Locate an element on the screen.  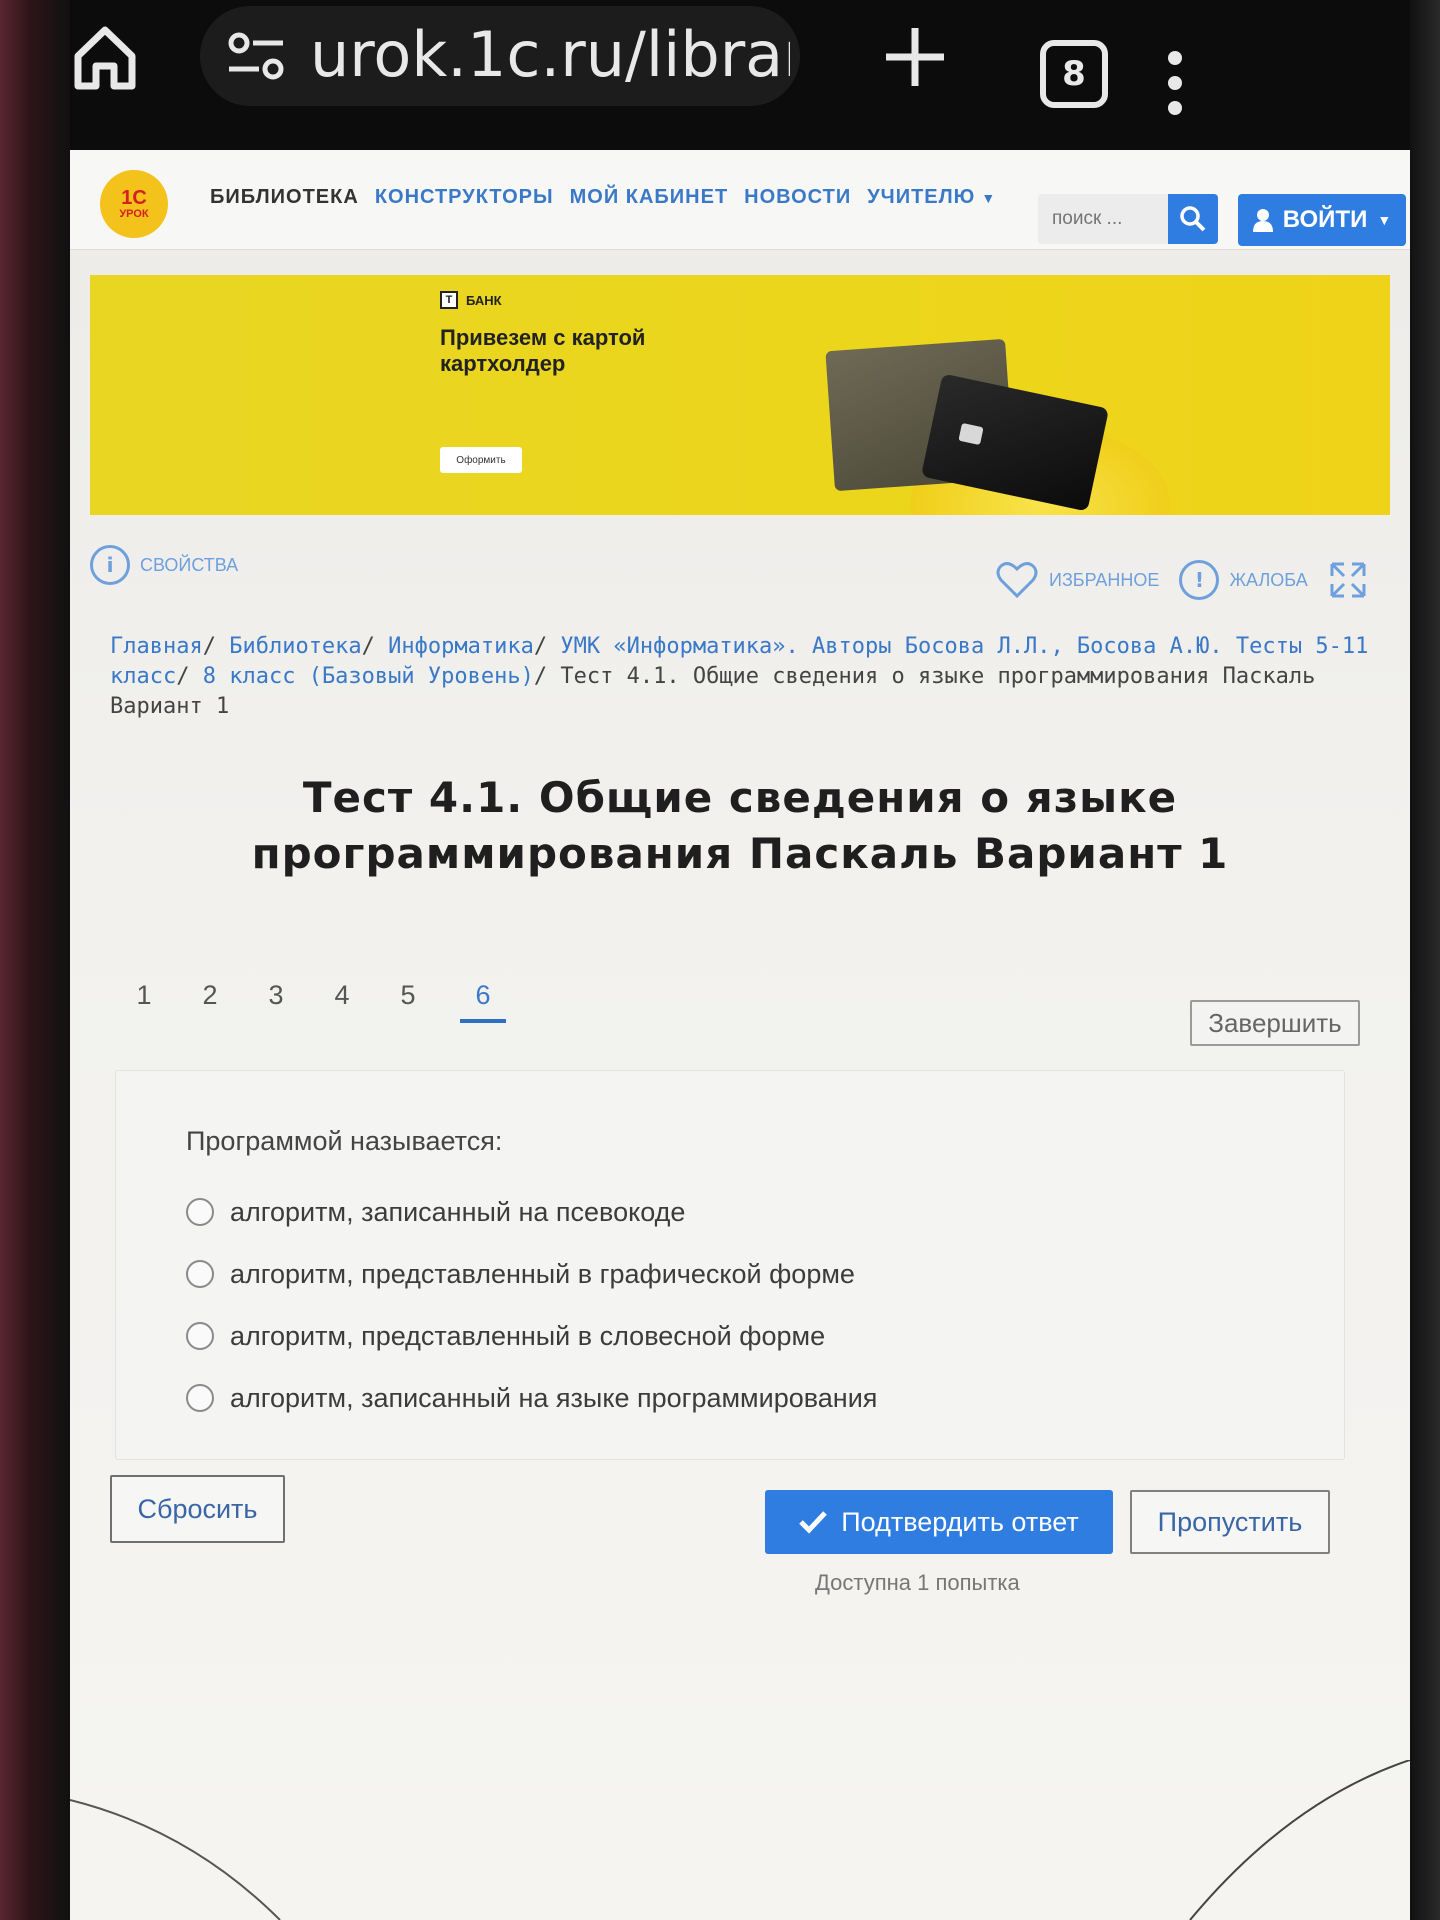
phone-frame-left is located at coordinates (35, 960).